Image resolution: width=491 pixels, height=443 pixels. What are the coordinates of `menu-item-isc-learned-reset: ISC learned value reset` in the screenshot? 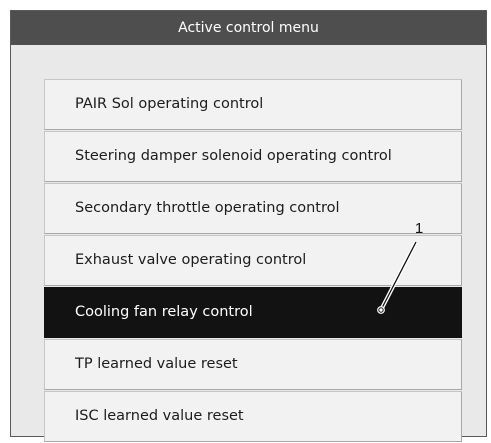 It's located at (253, 416).